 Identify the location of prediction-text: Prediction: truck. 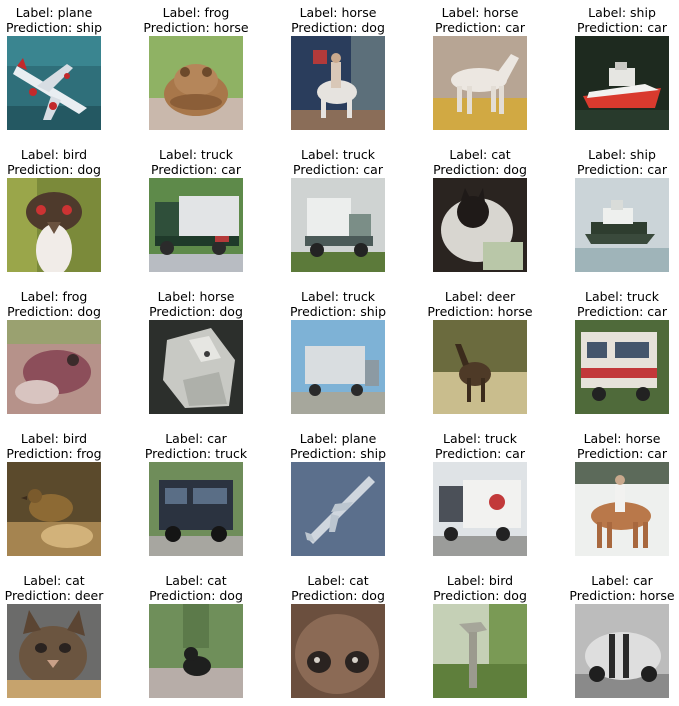
(196, 453).